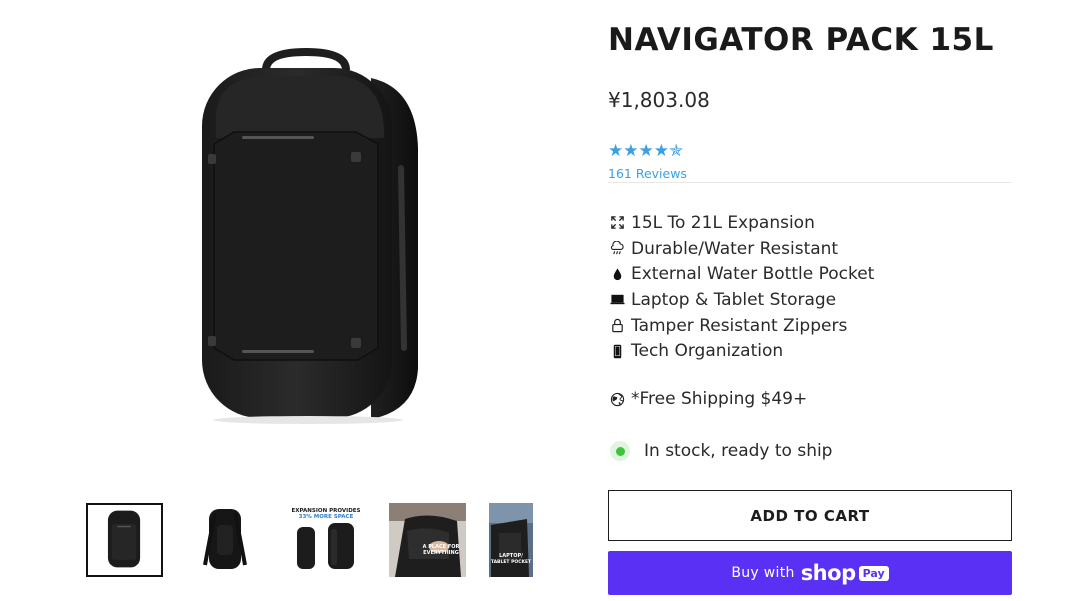 The height and width of the screenshot is (601, 1080). Describe the element at coordinates (511, 556) in the screenshot. I see `thumbnail-laptop-caption-1: LAPTOP/` at that location.